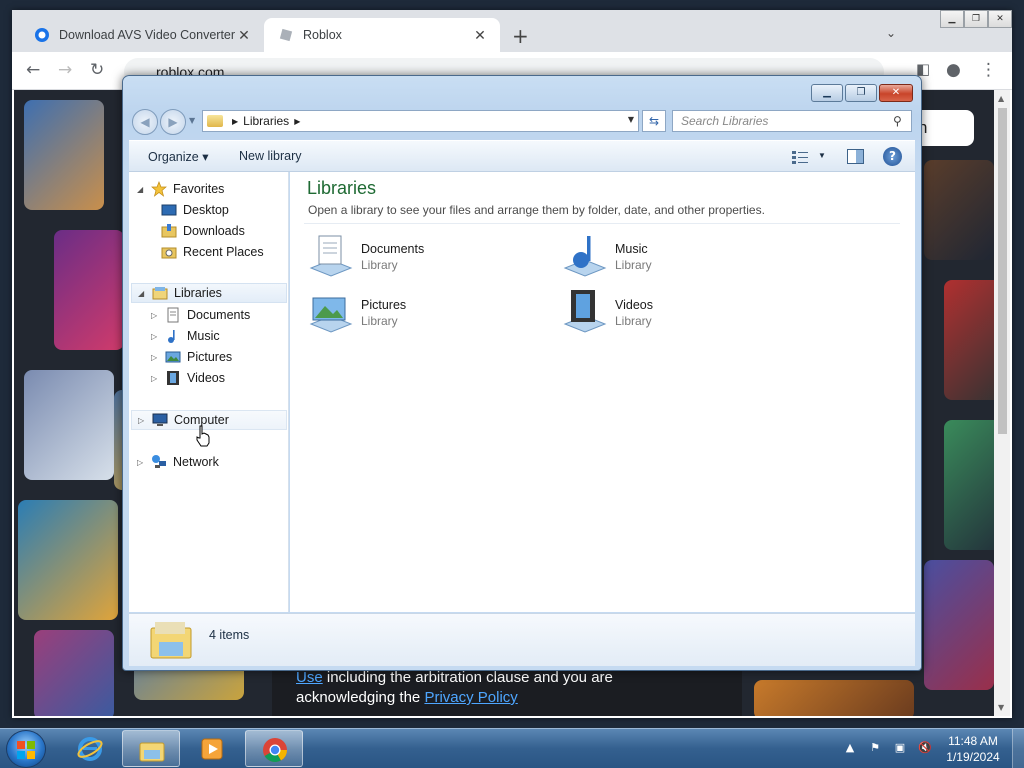  Describe the element at coordinates (800, 157) in the screenshot. I see `change-view-icon` at that location.